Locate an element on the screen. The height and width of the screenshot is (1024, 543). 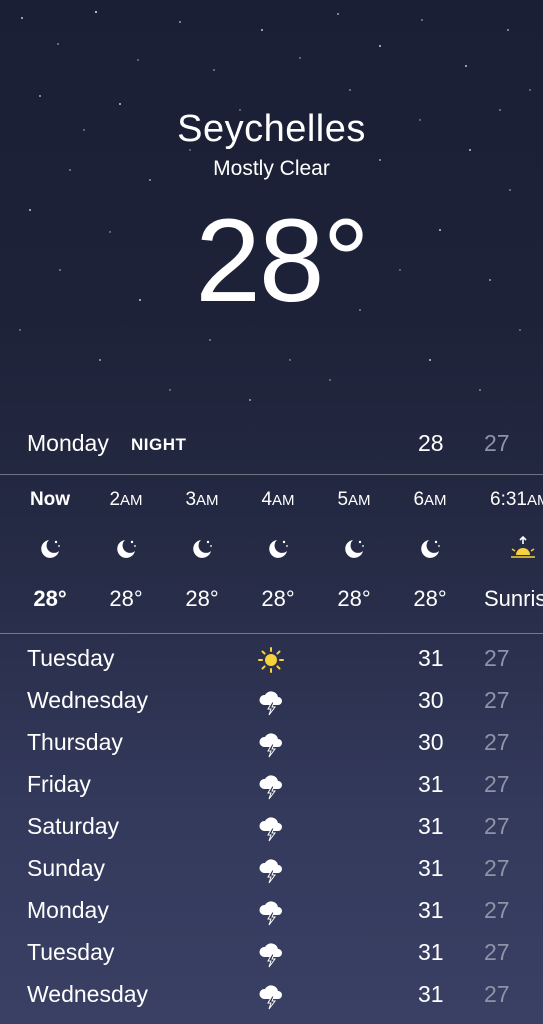
hour-label: 4AM is located at coordinates (278, 499).